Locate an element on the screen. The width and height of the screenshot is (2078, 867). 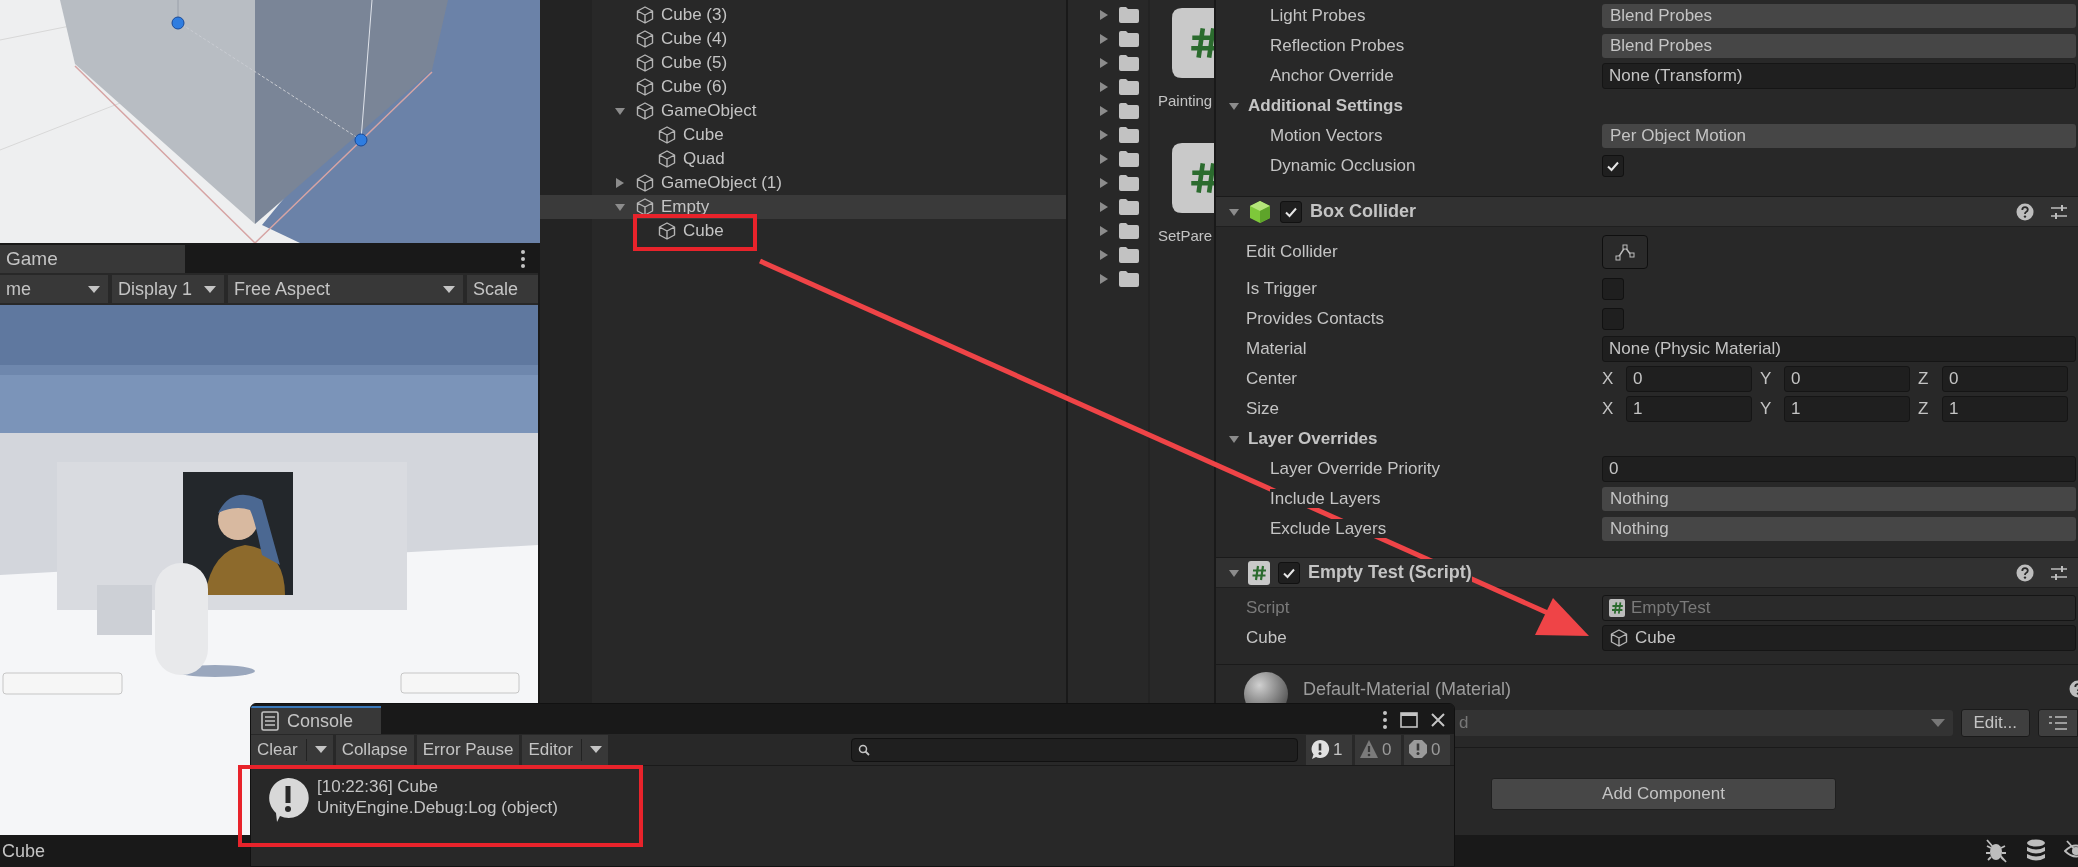
hierarchy-item: Cube (6) is located at coordinates (803, 87).